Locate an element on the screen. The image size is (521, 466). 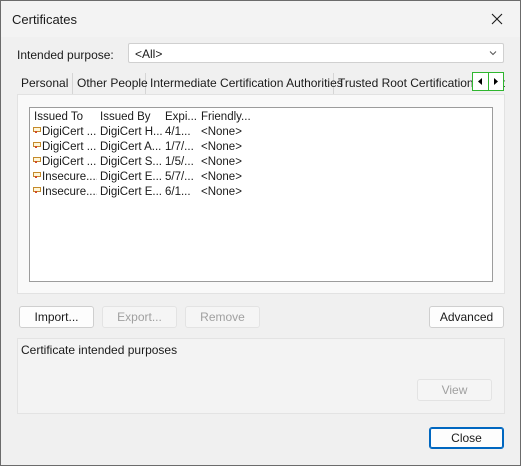
tab-scroll-right-button is located at coordinates (495, 81).